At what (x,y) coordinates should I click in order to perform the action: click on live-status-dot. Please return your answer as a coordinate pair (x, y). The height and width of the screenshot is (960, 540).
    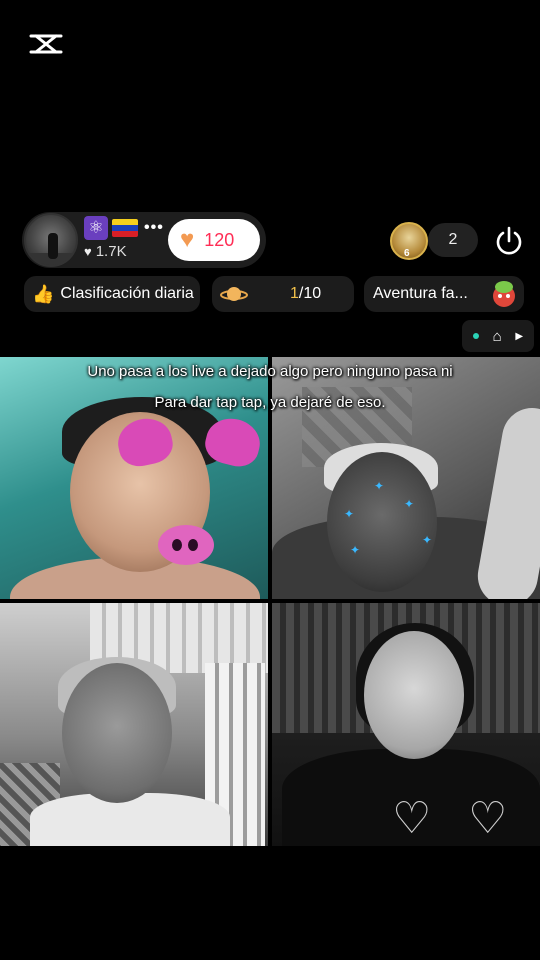
    Looking at the image, I should click on (475, 336).